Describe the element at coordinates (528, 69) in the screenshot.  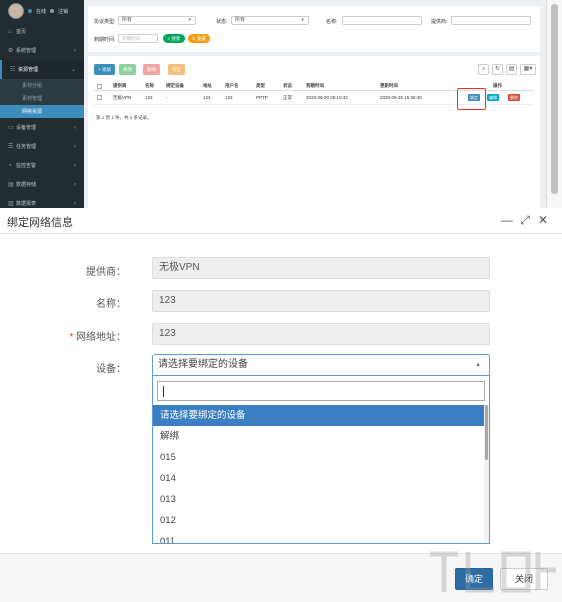
I see `columns-icon: ▦▾` at that location.